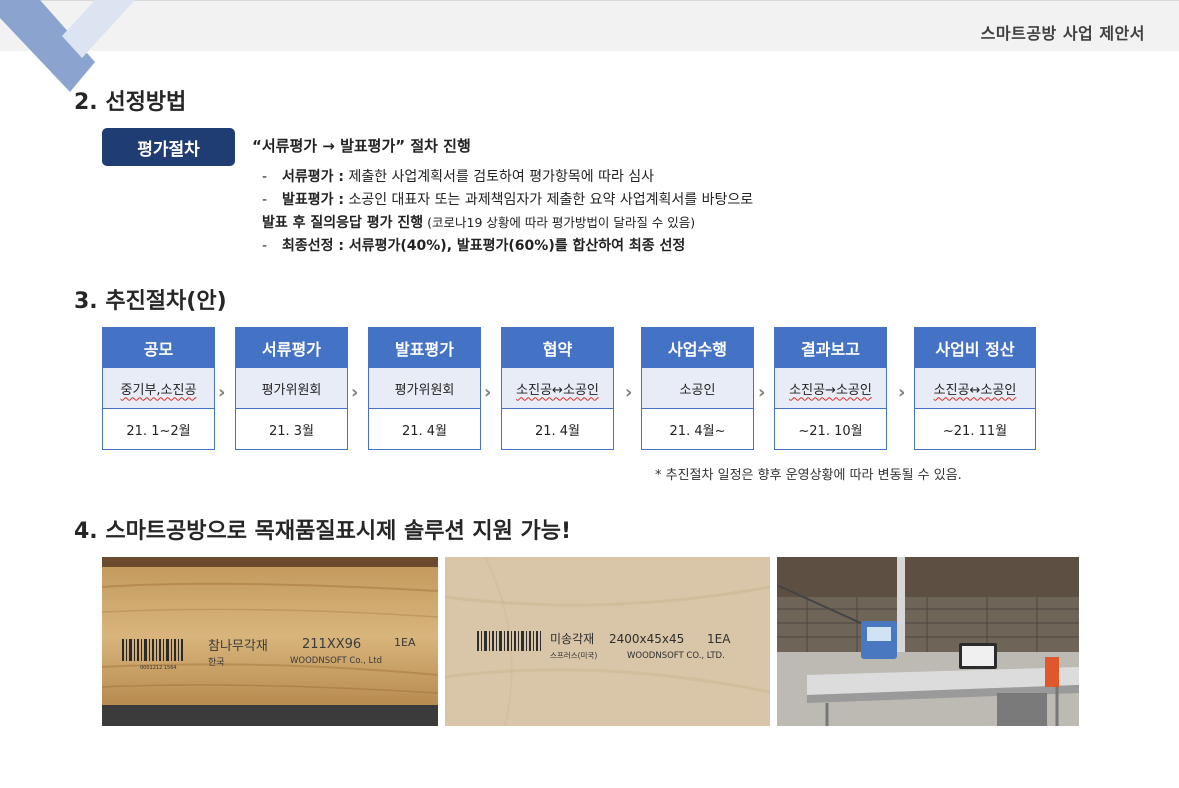 This screenshot has height=788, width=1179. Describe the element at coordinates (158, 431) in the screenshot. I see `step-date: 21. 1~2월` at that location.